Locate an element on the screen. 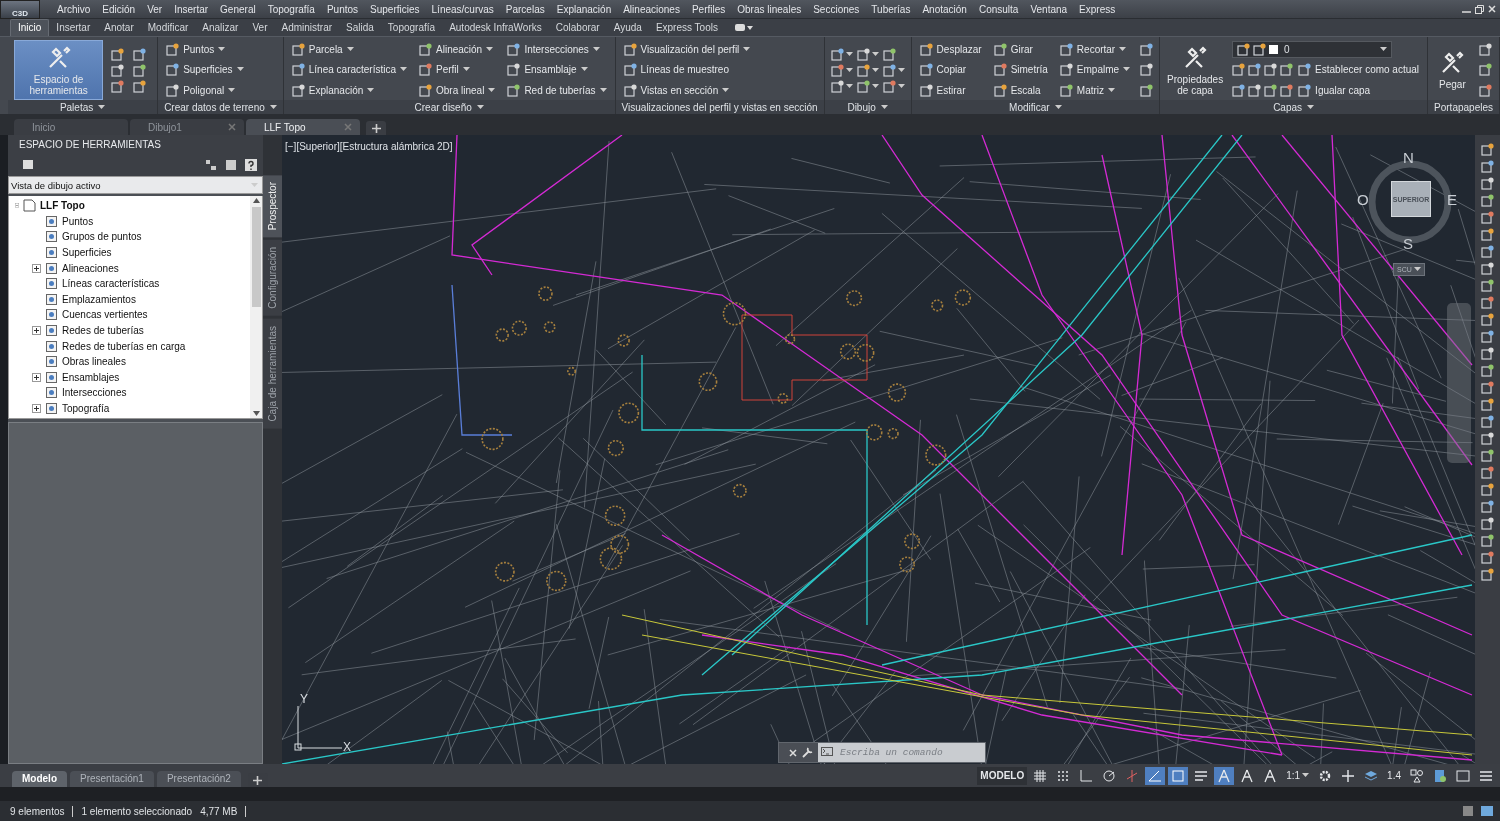 The width and height of the screenshot is (1500, 821). layer-dropdown: 0 is located at coordinates (1312, 49).